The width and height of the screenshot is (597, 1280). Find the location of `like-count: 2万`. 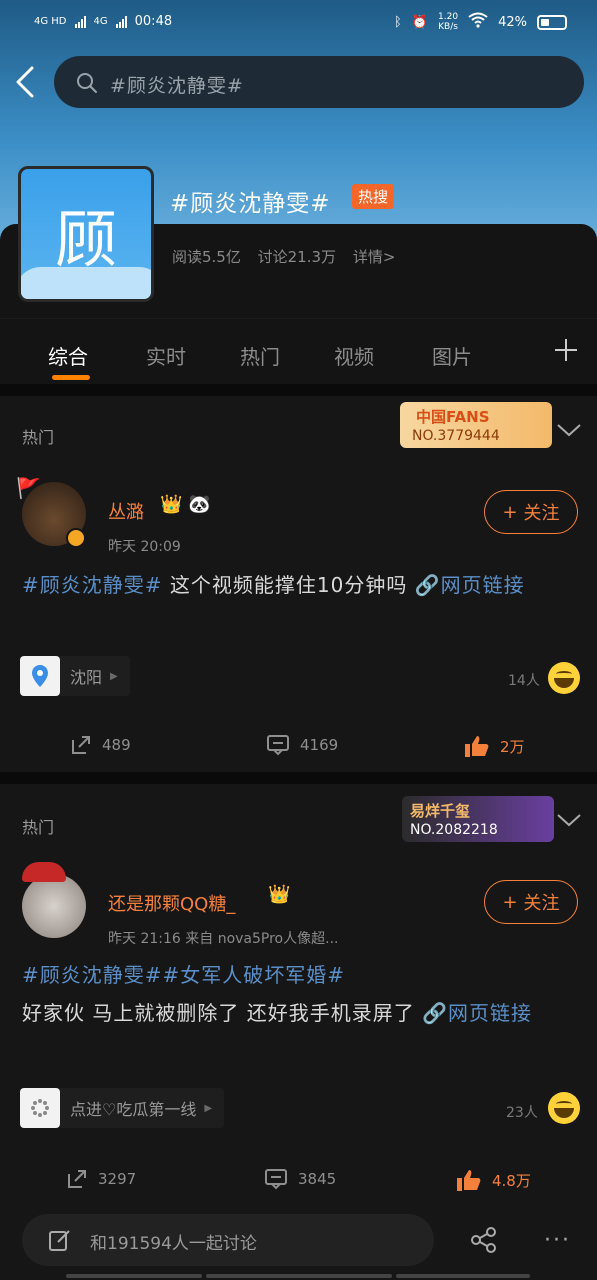

like-count: 2万 is located at coordinates (512, 746).